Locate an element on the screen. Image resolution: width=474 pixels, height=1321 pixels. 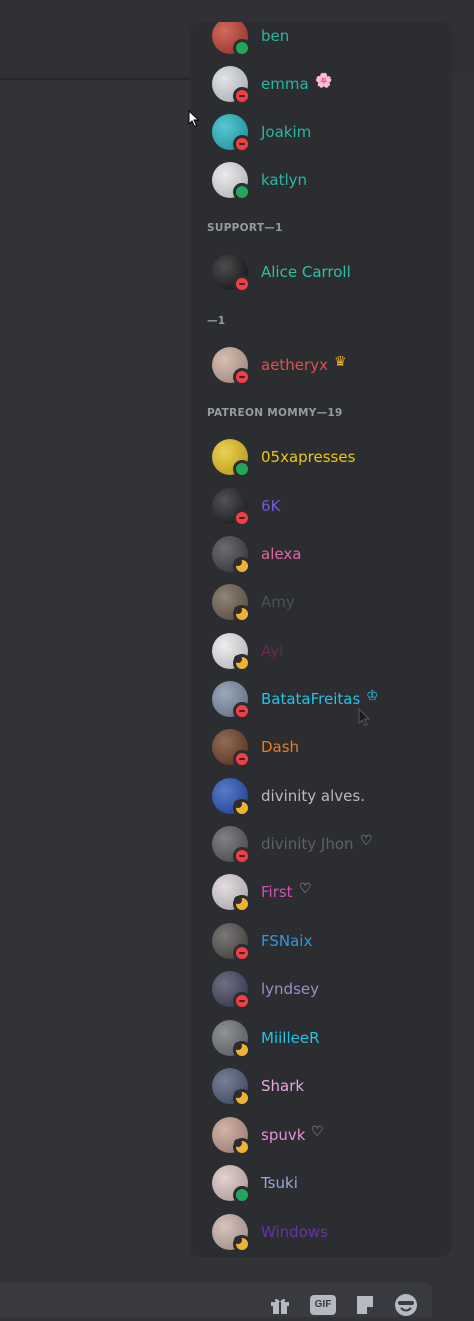
gift-icon is located at coordinates (280, 1306).